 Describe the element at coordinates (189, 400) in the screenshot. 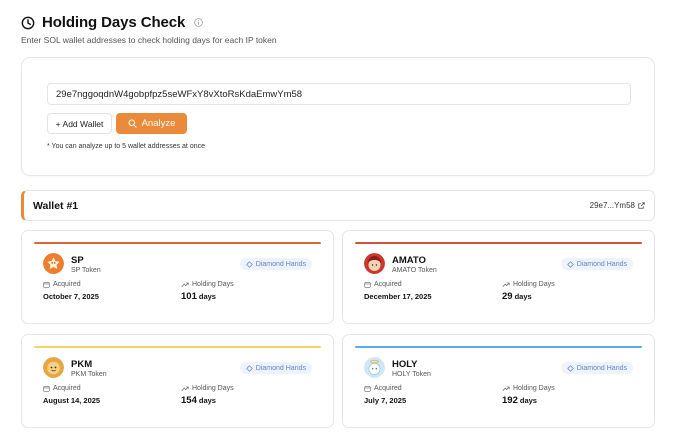

I see `holding-days-number: 154` at that location.